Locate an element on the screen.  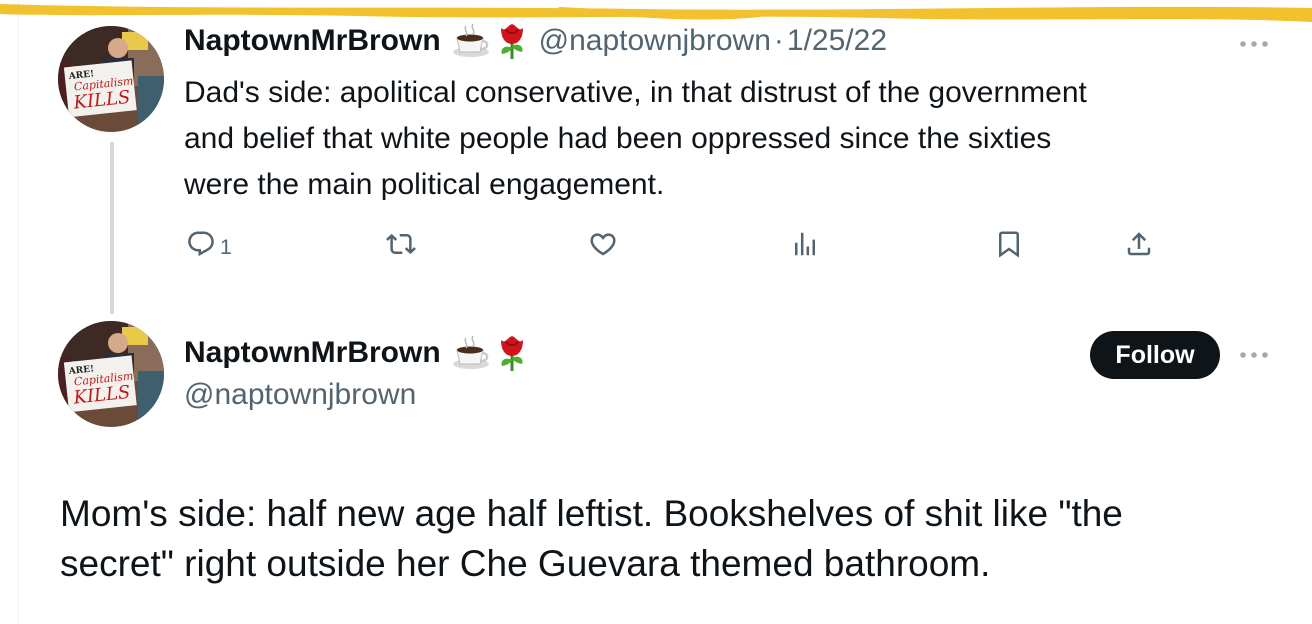
reply-button: 1 is located at coordinates (209, 244).